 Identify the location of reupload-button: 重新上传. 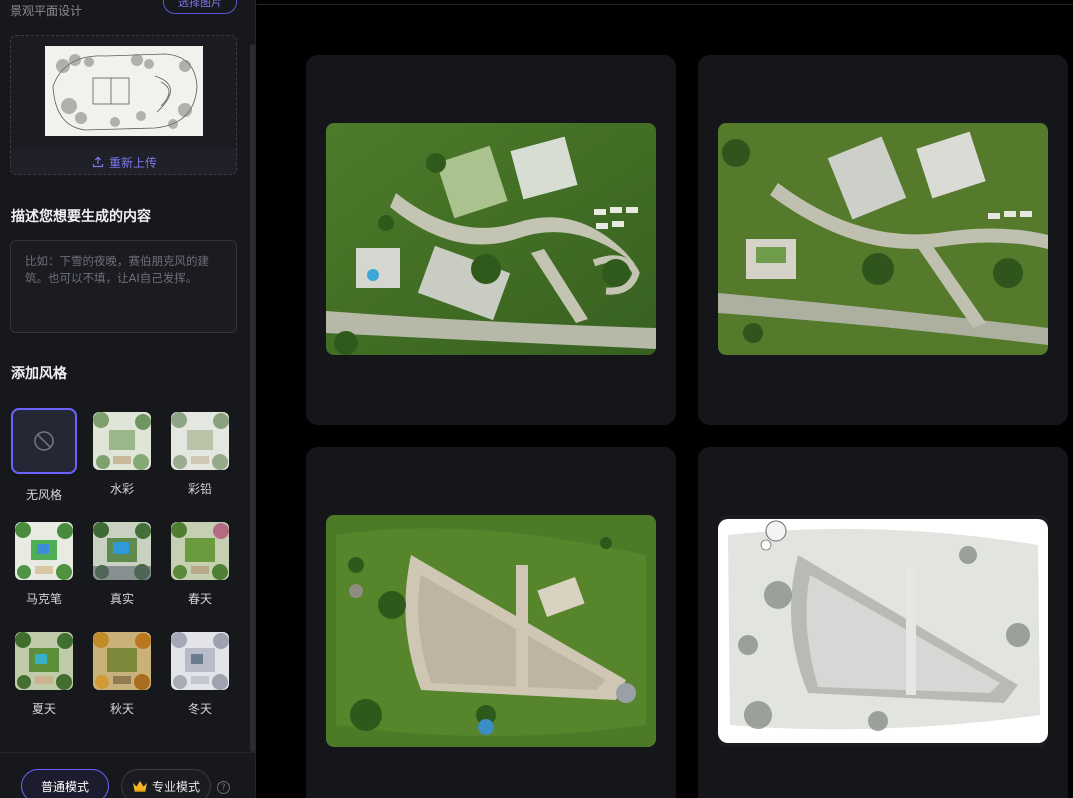
(123, 161).